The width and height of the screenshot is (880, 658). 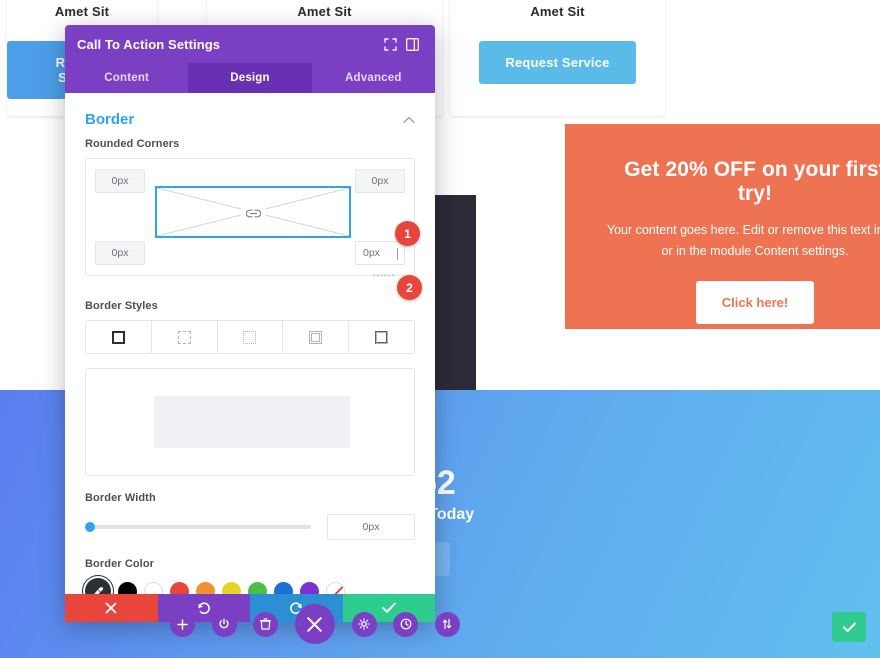 I want to click on border-styles-label: Border Styles, so click(x=121, y=306).